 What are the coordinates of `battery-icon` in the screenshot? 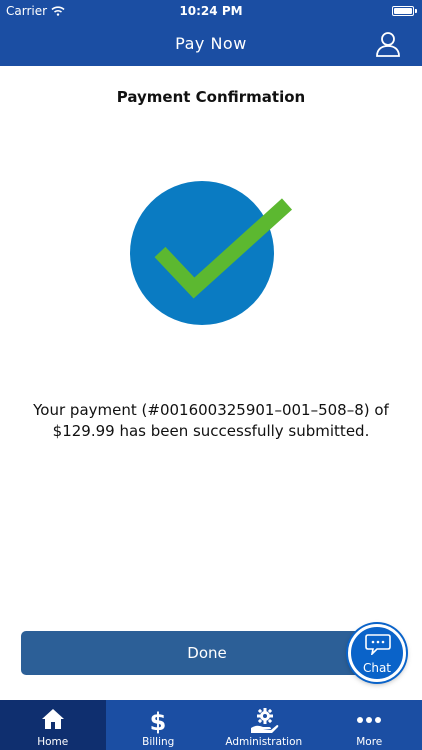 It's located at (404, 11).